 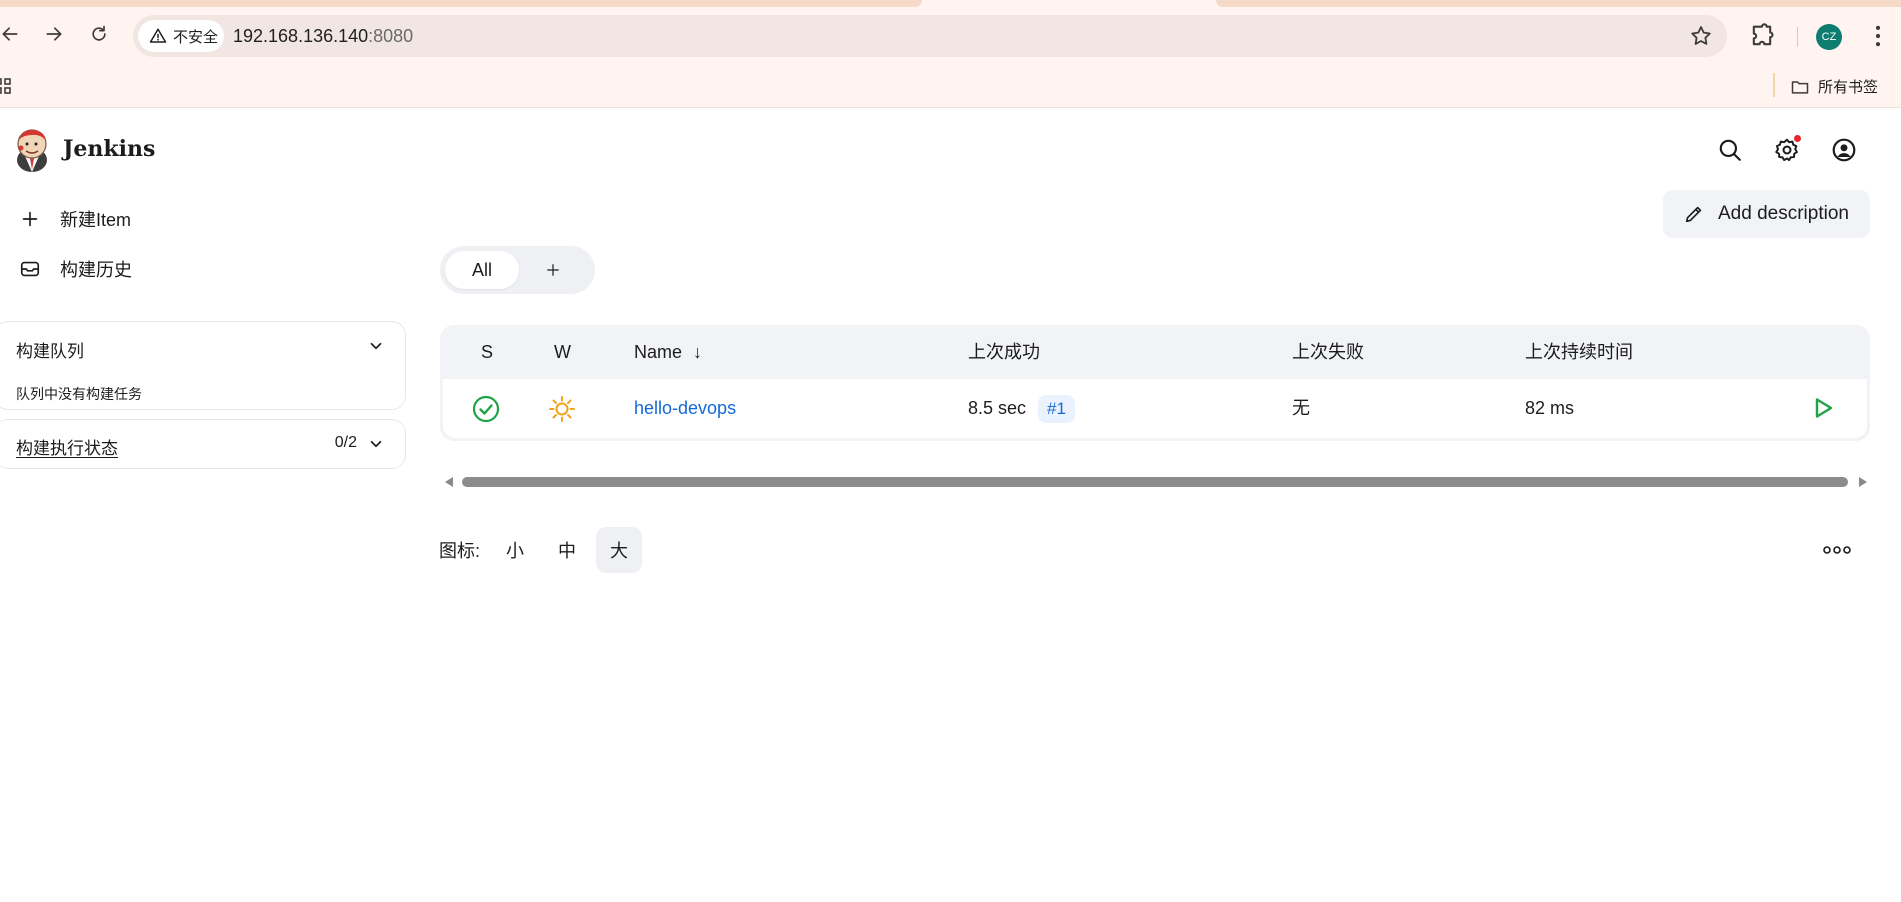 What do you see at coordinates (1558, 3) in the screenshot?
I see `inactive-tab-right` at bounding box center [1558, 3].